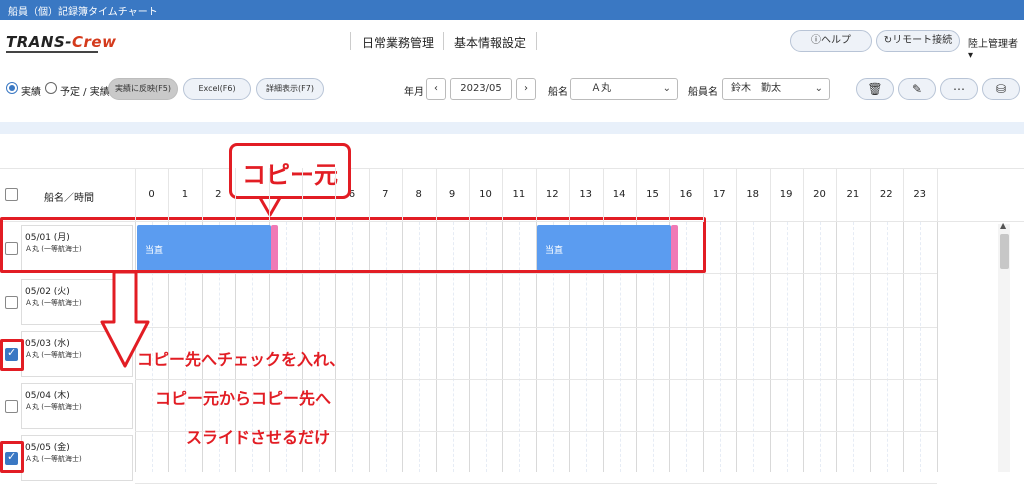  What do you see at coordinates (836, 40) in the screenshot?
I see `help-label: ヘルプ` at bounding box center [836, 40].